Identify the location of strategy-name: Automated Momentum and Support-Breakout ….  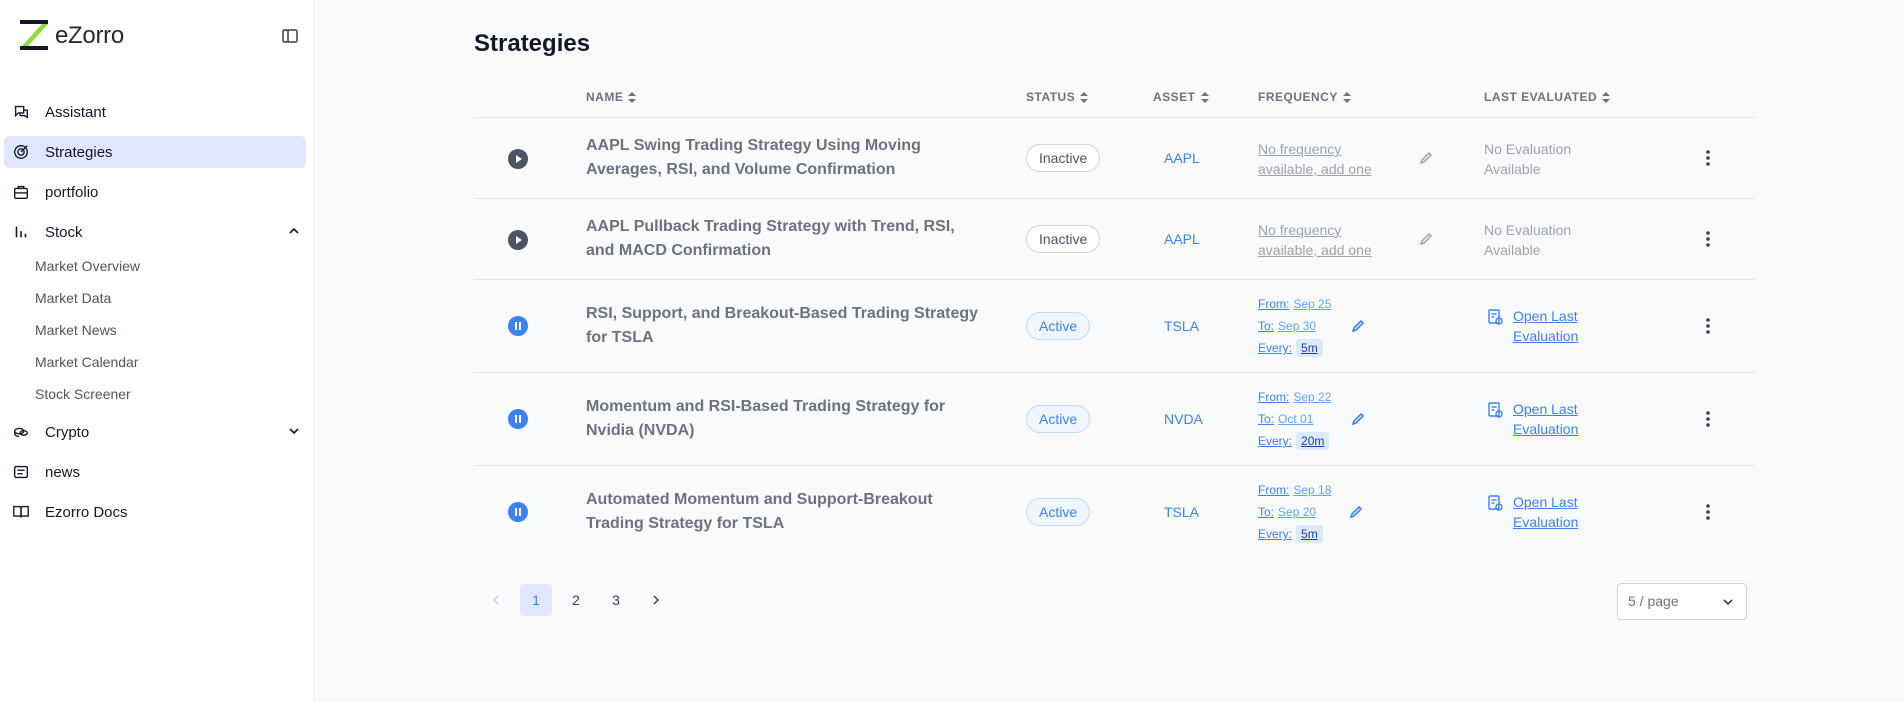
(786, 512).